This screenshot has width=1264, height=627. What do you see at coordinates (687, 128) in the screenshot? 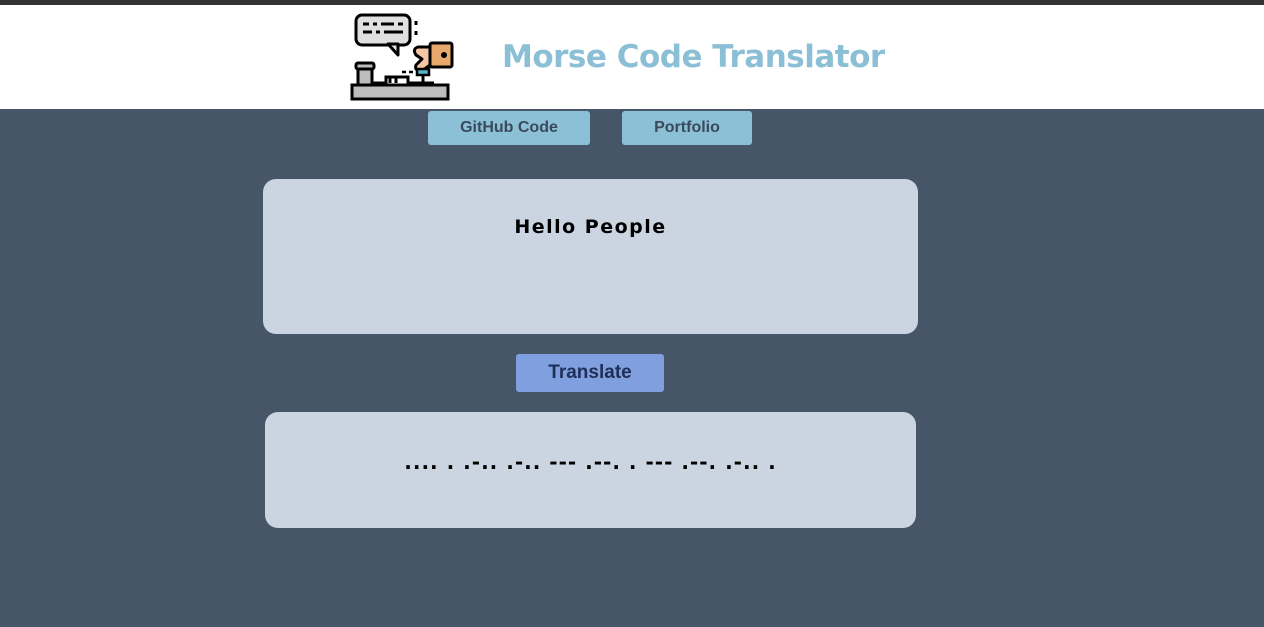
I see `portfolio-button: Portfolio` at bounding box center [687, 128].